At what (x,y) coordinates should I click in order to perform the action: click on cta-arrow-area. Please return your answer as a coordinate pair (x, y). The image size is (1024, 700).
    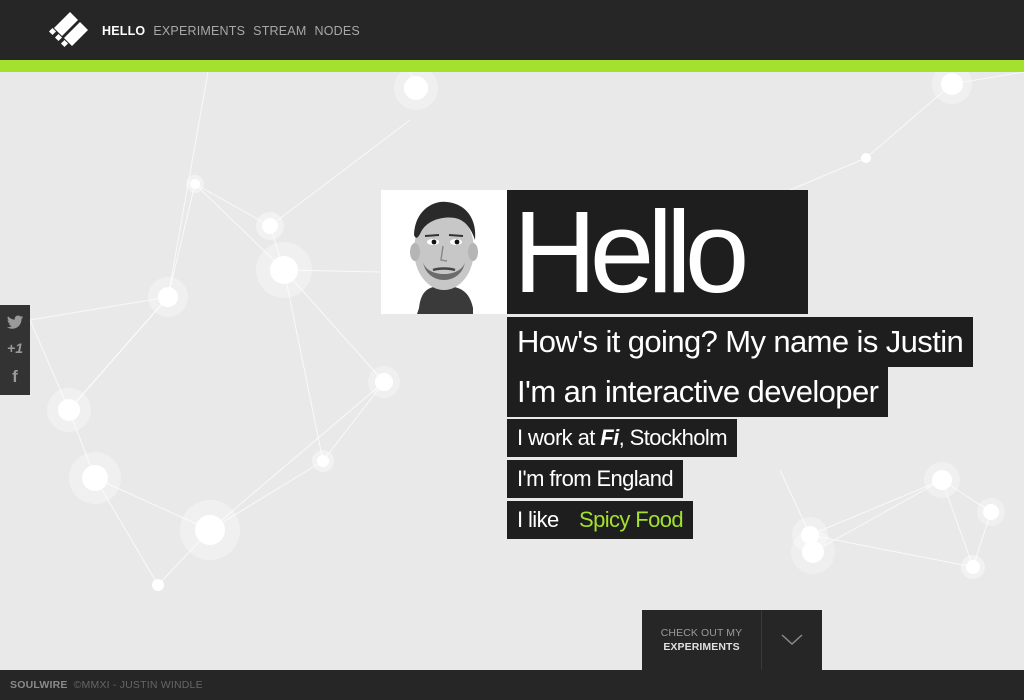
    Looking at the image, I should click on (792, 640).